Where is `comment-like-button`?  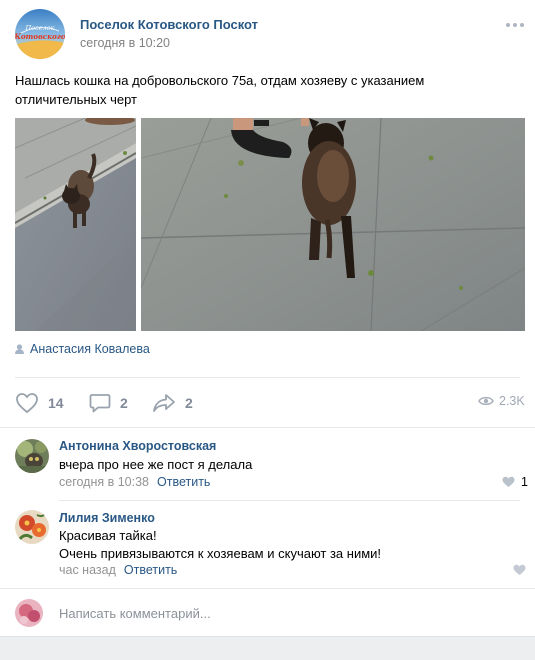
comment-like-button is located at coordinates (519, 570).